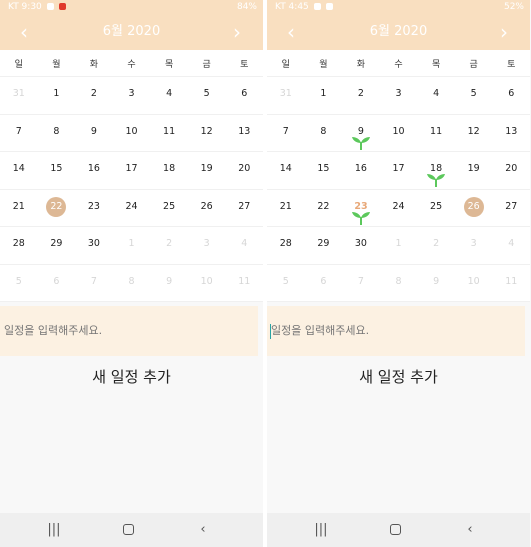 The height and width of the screenshot is (547, 531). Describe the element at coordinates (169, 64) in the screenshot. I see `weekday-label: 목` at that location.